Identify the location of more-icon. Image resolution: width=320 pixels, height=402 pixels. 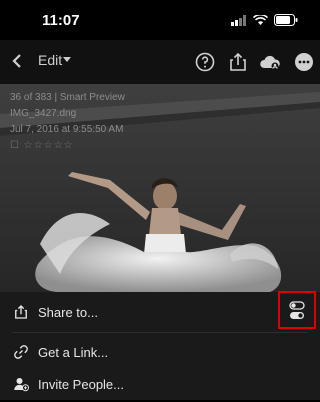
(304, 62).